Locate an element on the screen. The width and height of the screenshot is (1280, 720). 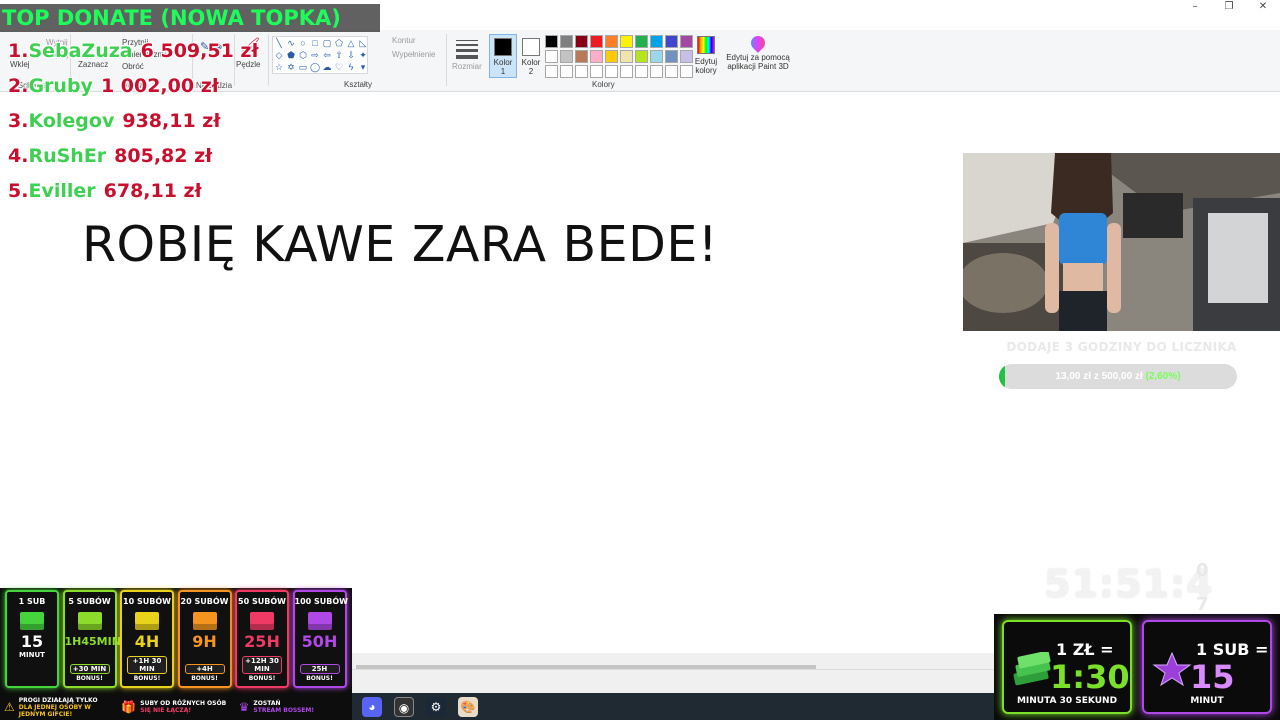
donor-row: 1.SebaZuza 6 509,51 zł is located at coordinates (188, 57).